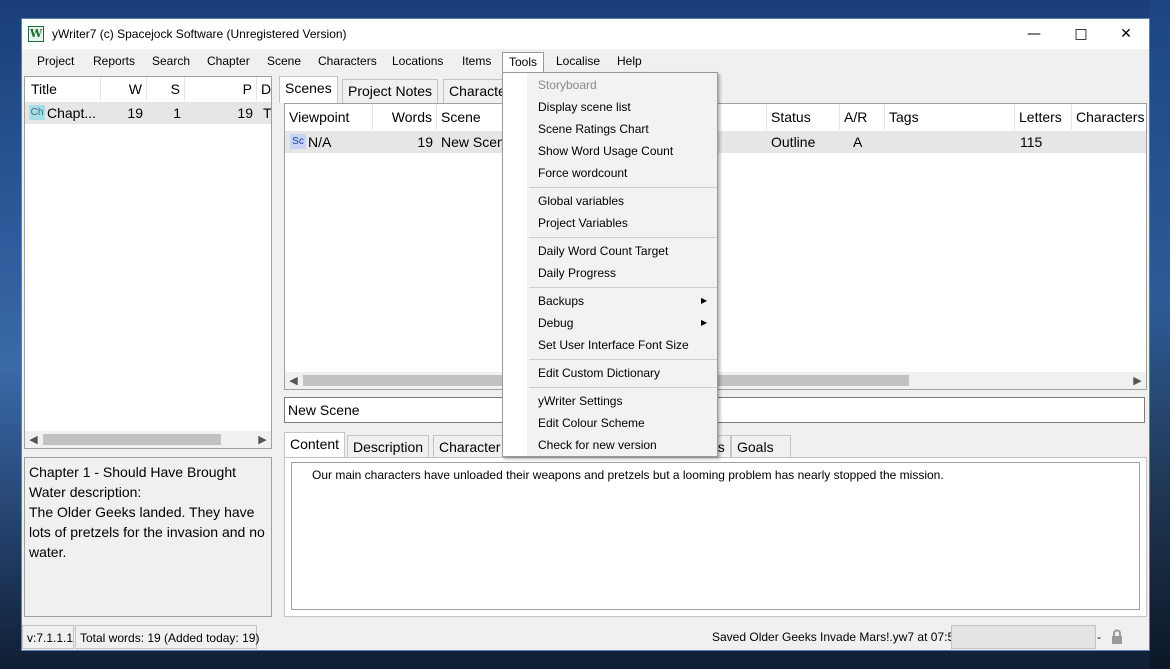  Describe the element at coordinates (308, 89) in the screenshot. I see `tab-scenes: Scenes` at that location.